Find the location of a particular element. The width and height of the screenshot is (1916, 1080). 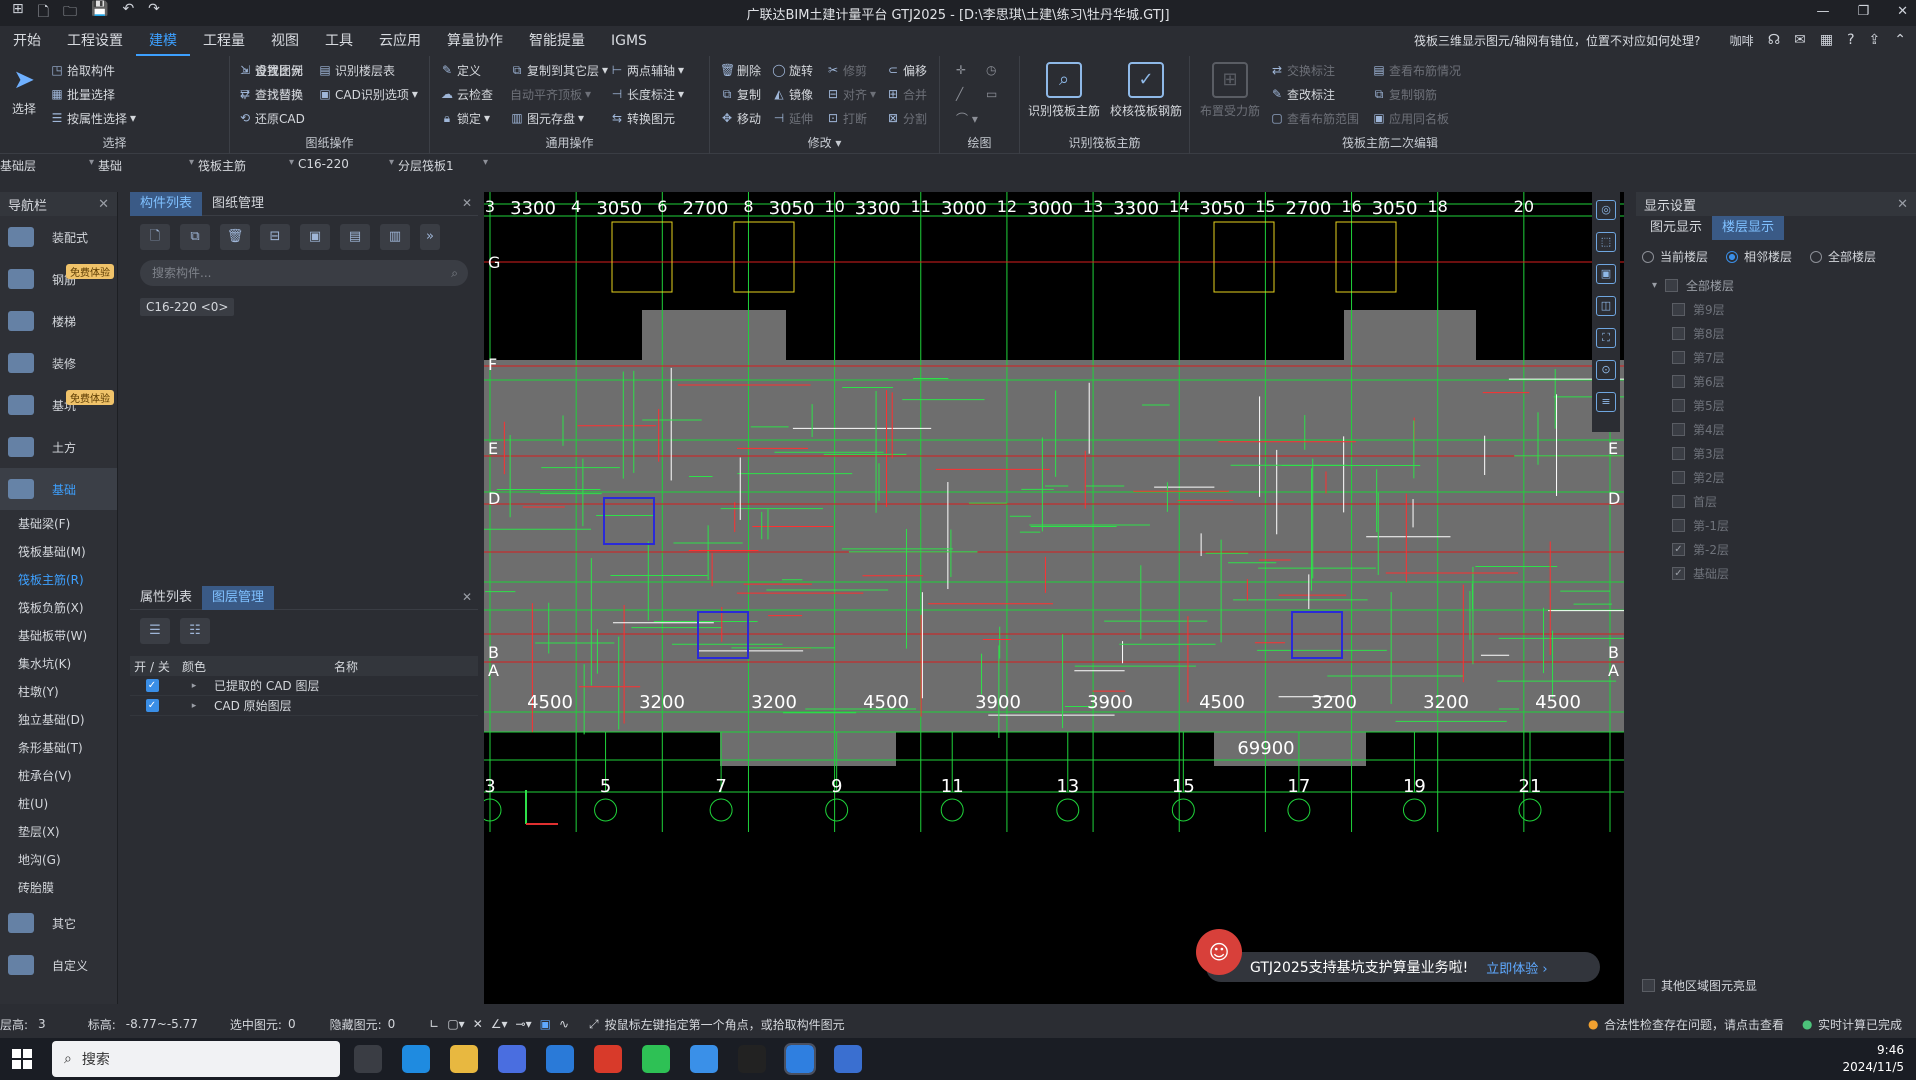

nav-subitem-9: 桩承台(V) is located at coordinates (58, 776).